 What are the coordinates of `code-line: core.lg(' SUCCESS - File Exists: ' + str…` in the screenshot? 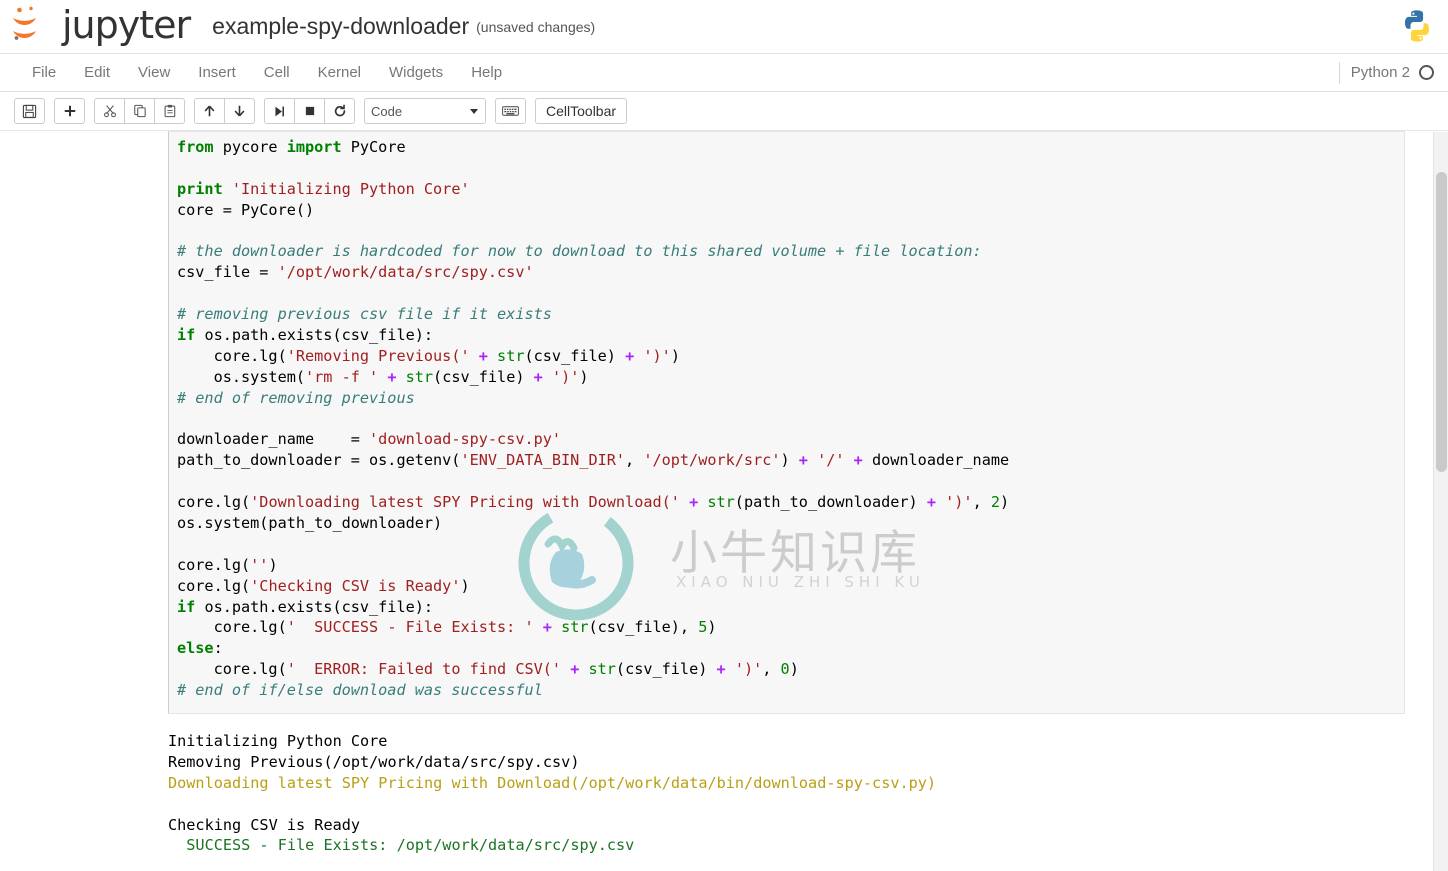 It's located at (447, 627).